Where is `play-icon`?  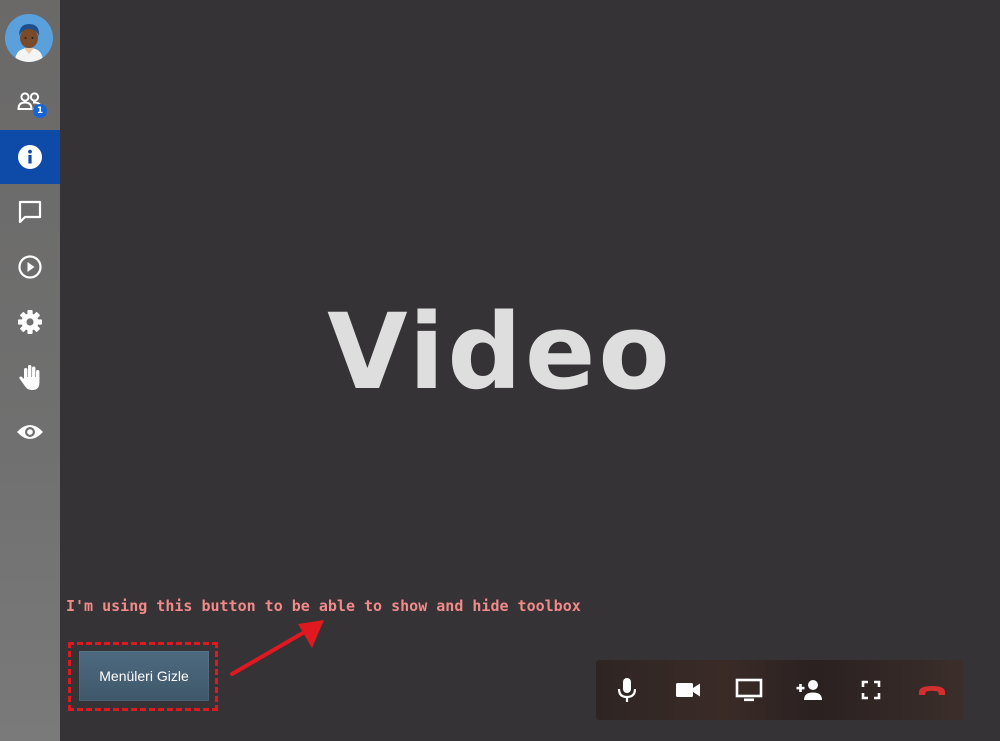 play-icon is located at coordinates (30, 267).